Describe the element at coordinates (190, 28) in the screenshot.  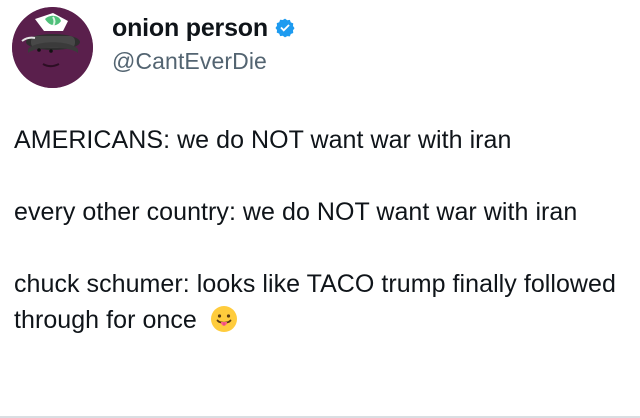
I see `author-display-name: onion person` at that location.